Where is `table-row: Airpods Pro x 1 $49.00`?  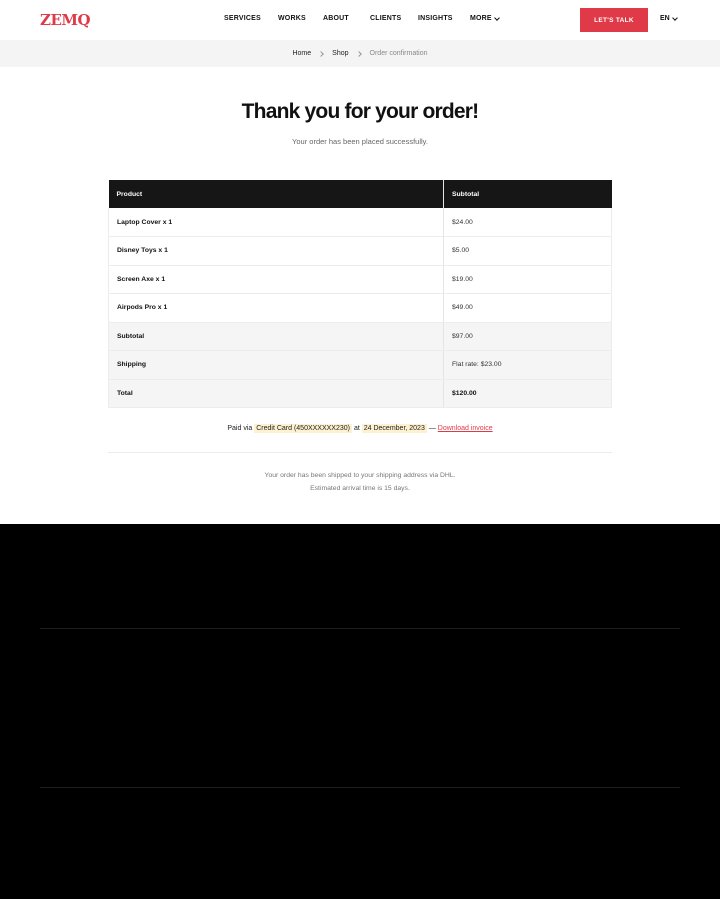
table-row: Airpods Pro x 1 $49.00 is located at coordinates (360, 308).